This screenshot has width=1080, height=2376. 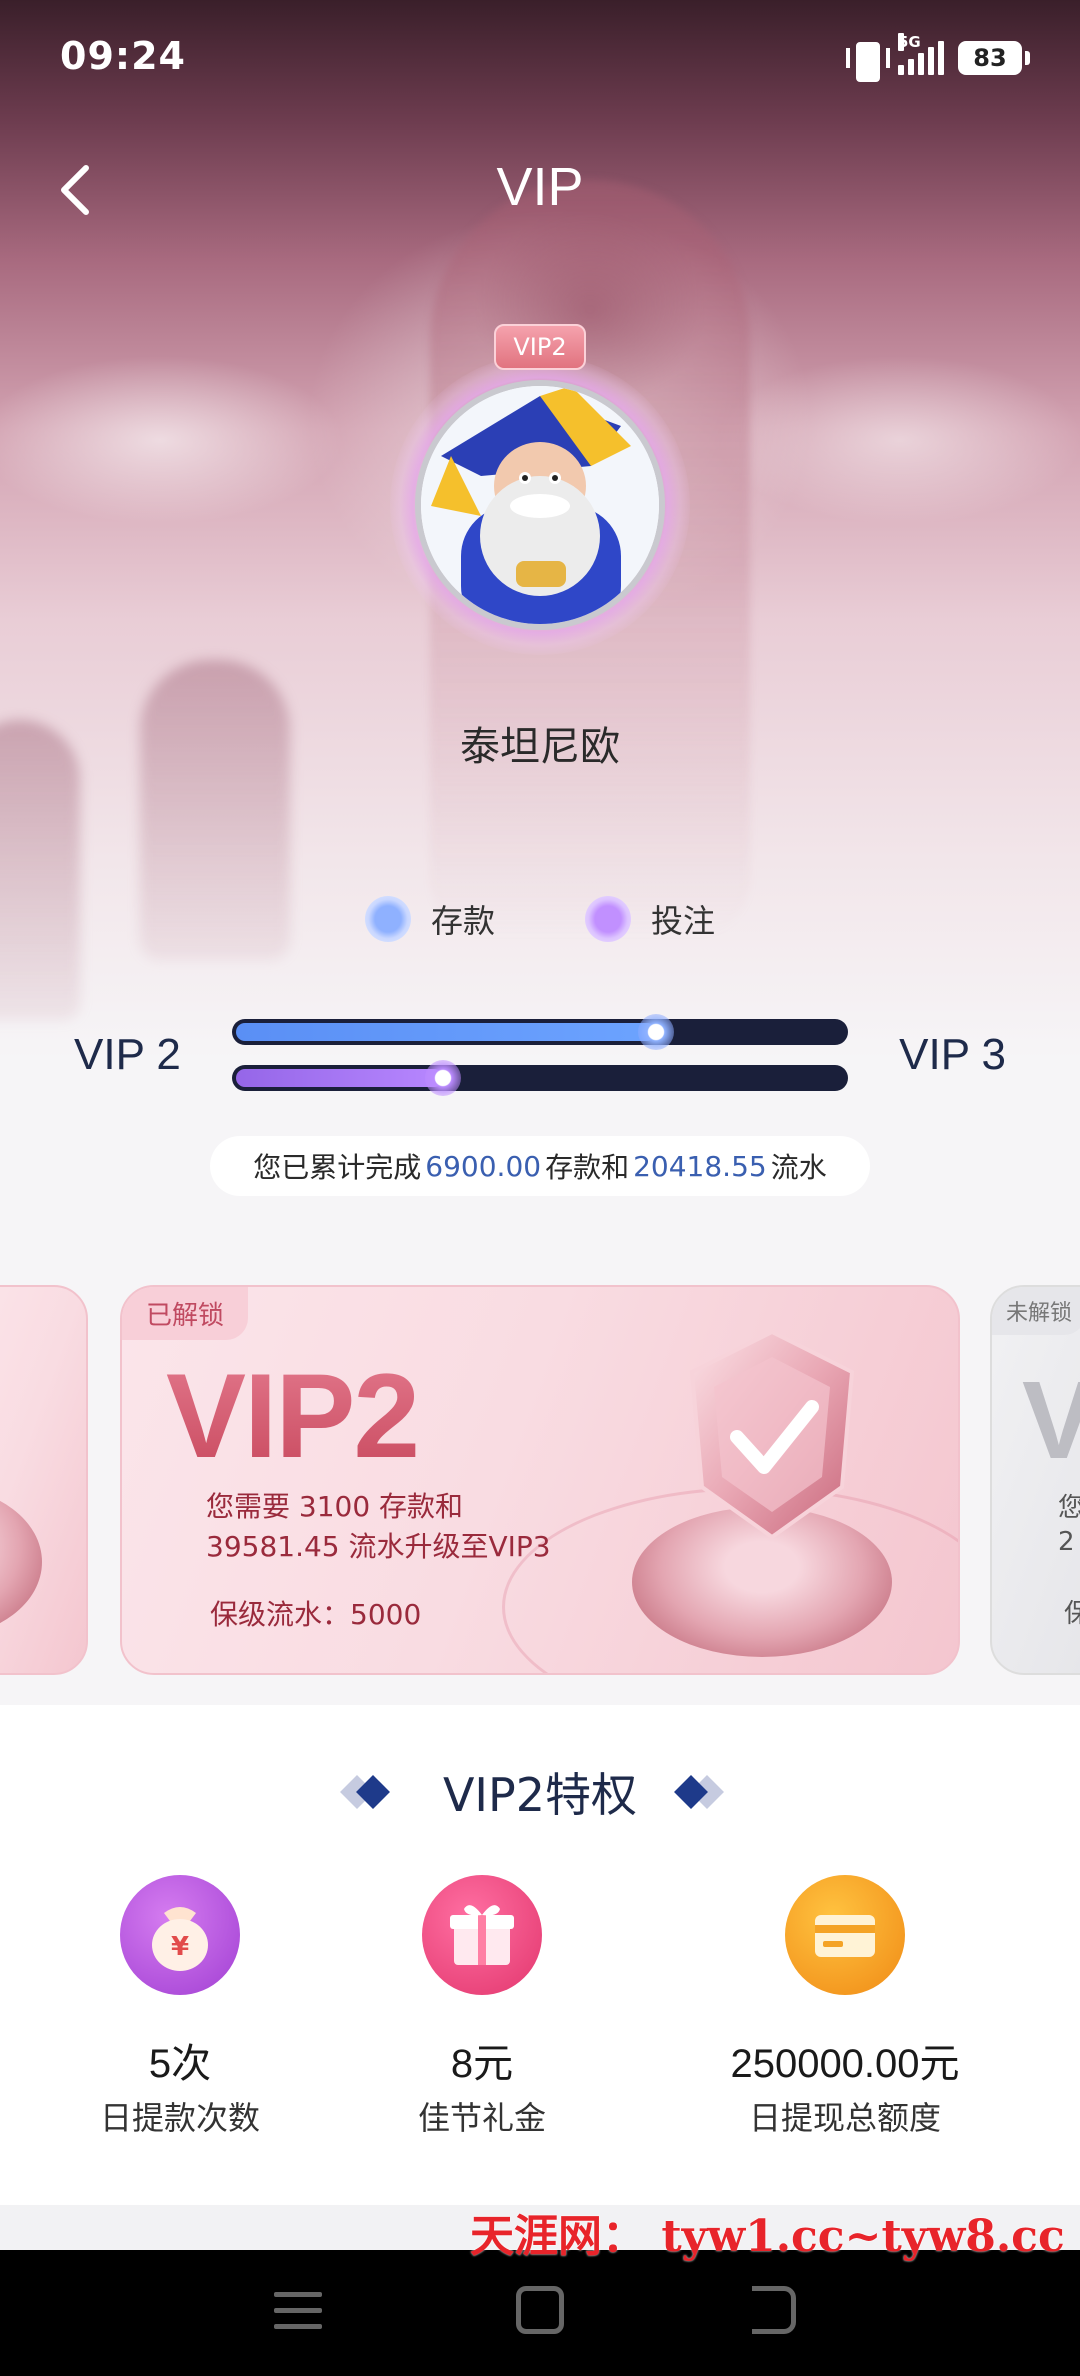 I want to click on privilege-value: 5次, so click(x=180, y=2064).